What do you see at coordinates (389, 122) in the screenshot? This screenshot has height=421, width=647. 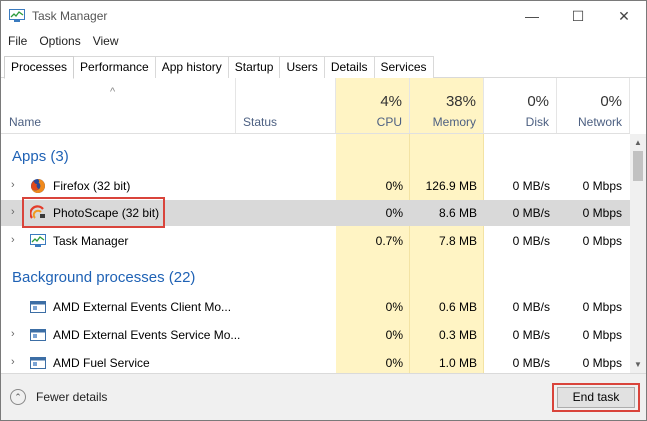 I see `column-cpu-label: CPU` at bounding box center [389, 122].